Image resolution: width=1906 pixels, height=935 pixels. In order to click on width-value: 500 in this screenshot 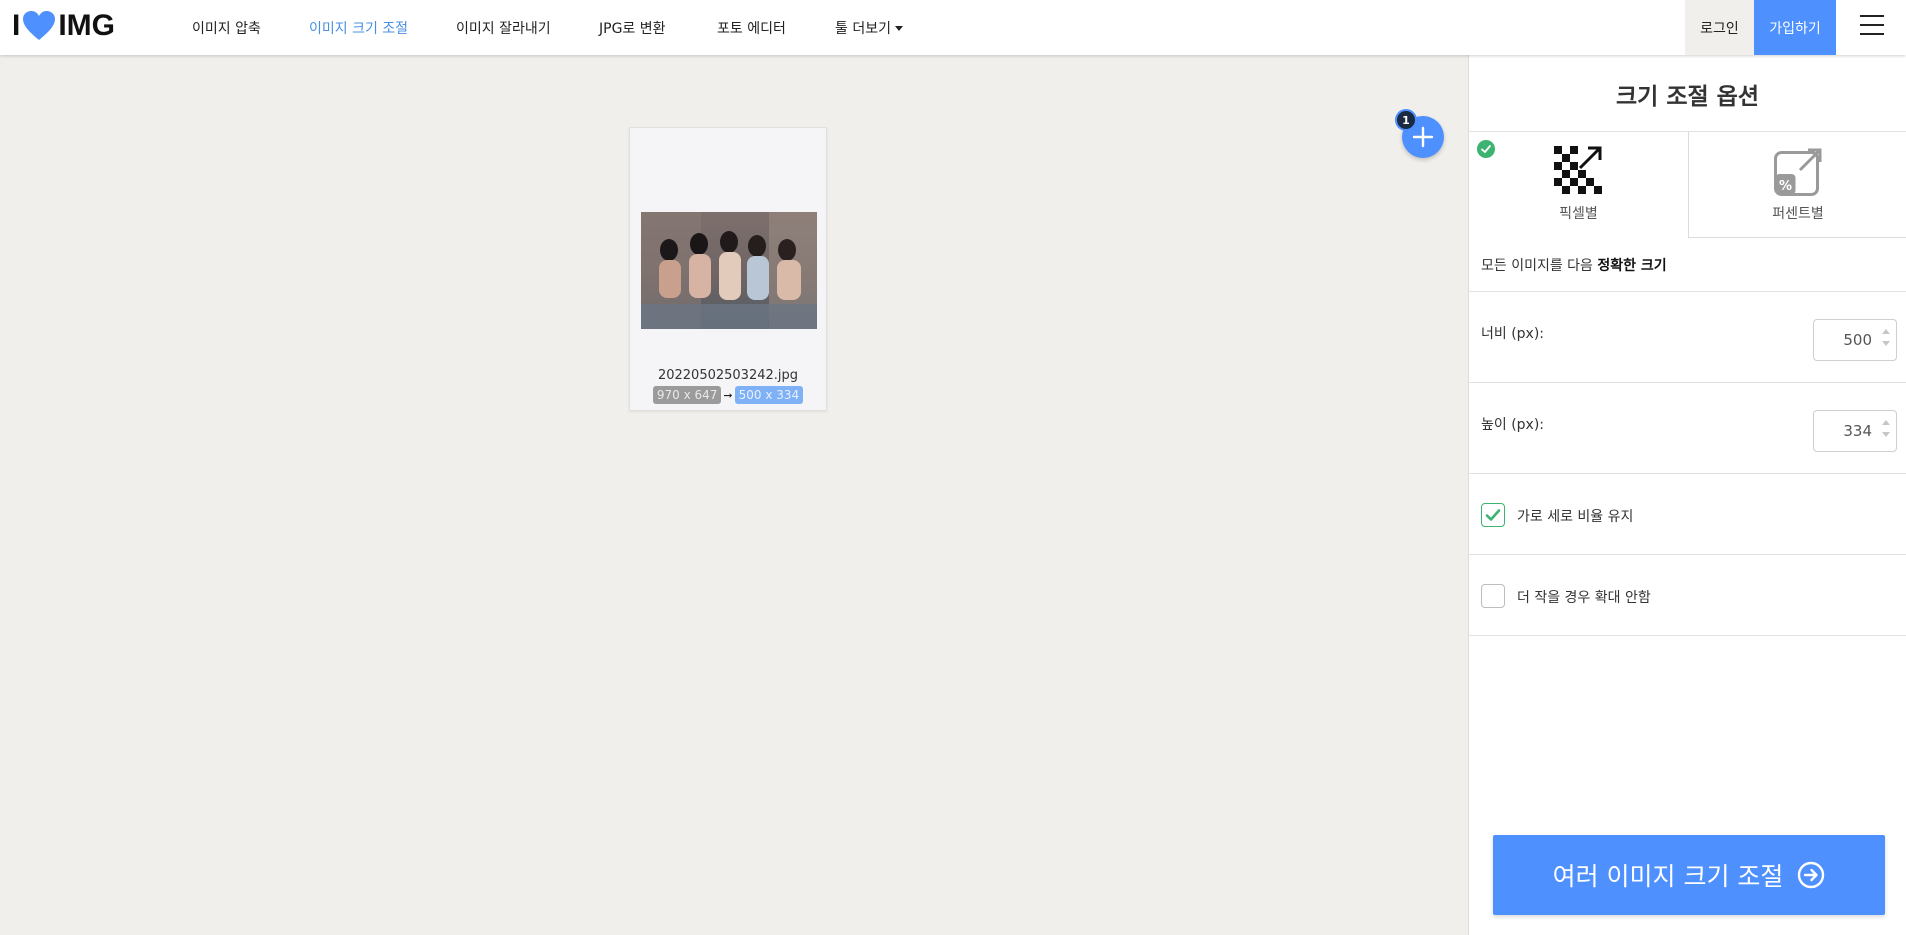, I will do `click(1857, 340)`.